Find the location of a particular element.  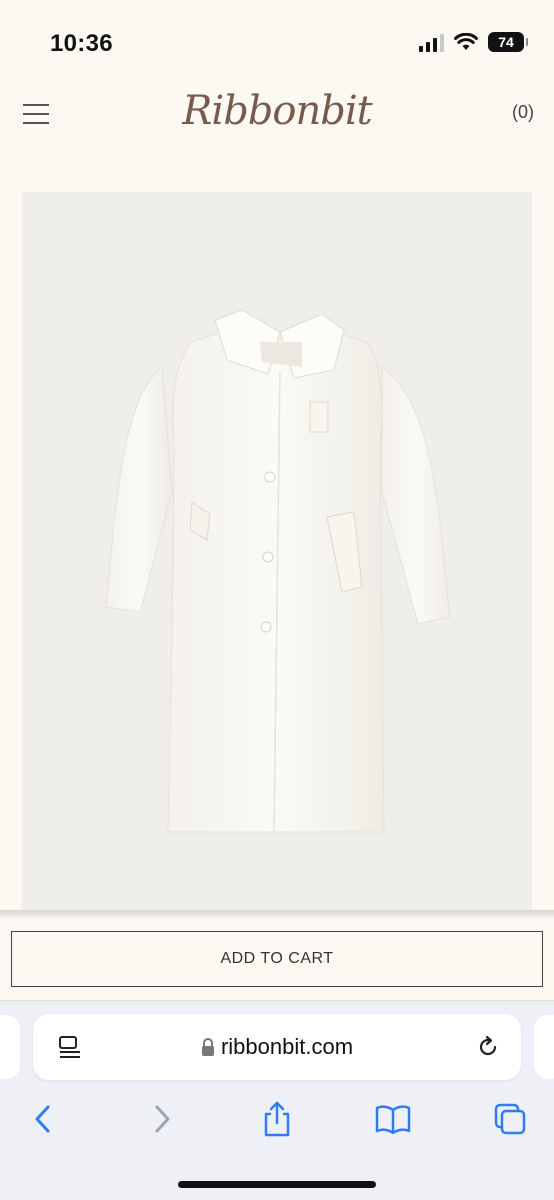

add-to-cart-label: ADD TO CART is located at coordinates (277, 958).